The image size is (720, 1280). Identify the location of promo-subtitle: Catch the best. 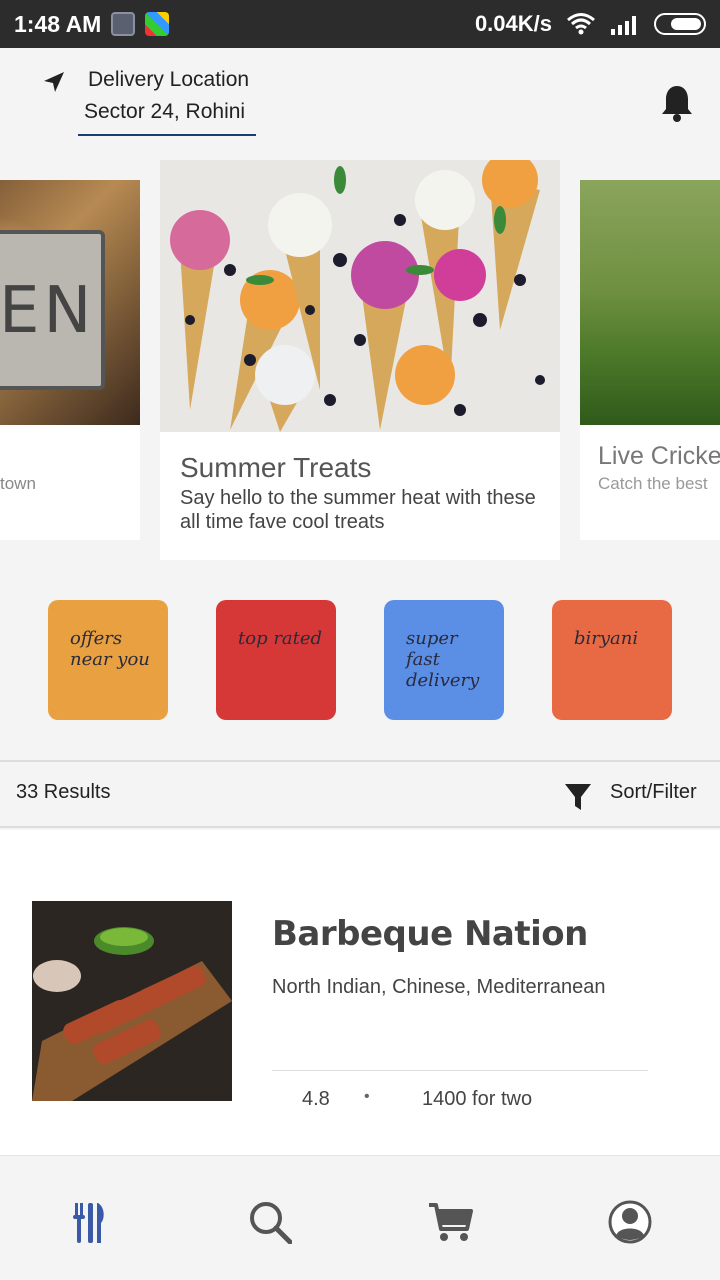
(653, 483).